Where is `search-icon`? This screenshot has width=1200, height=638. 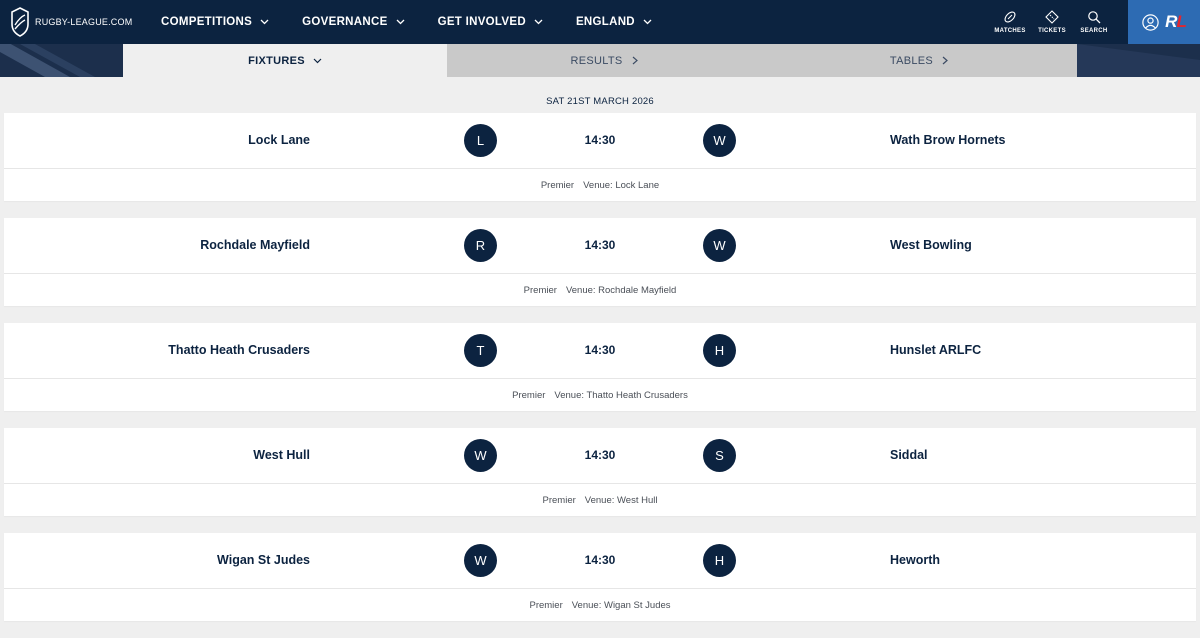 search-icon is located at coordinates (1094, 17).